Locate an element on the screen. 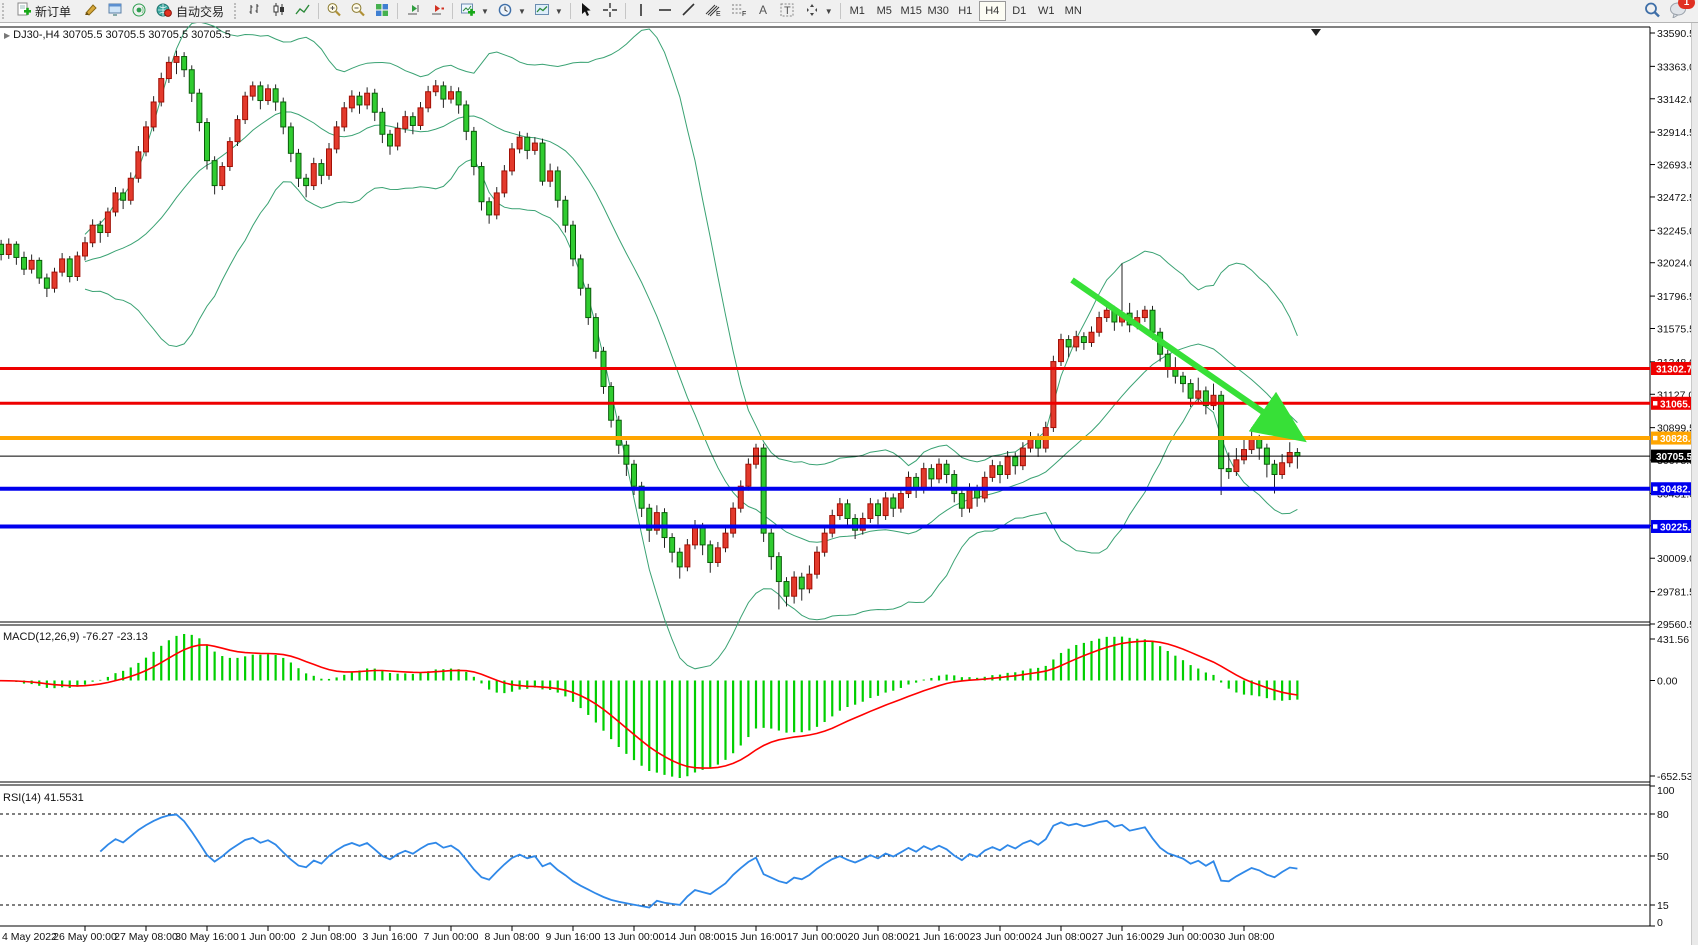 Image resolution: width=1698 pixels, height=945 pixels. toolbar-grip is located at coordinates (237, 11).